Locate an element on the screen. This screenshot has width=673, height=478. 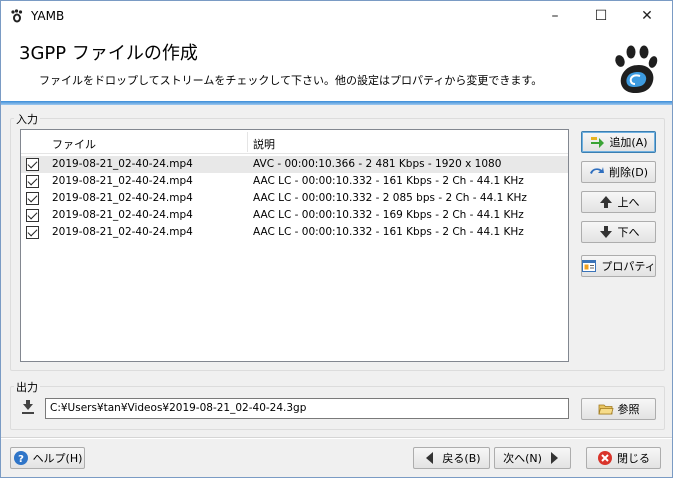
maximize-button: ☐ is located at coordinates (601, 16).